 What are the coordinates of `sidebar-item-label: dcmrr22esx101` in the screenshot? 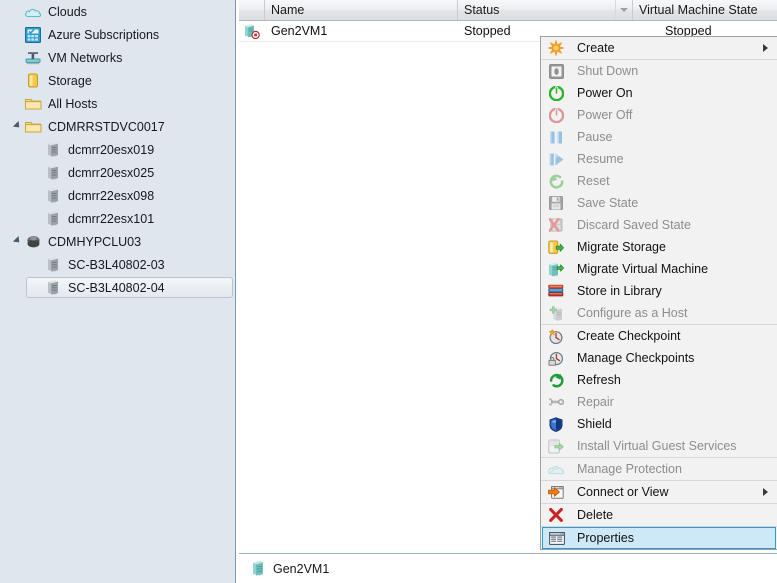 It's located at (111, 218).